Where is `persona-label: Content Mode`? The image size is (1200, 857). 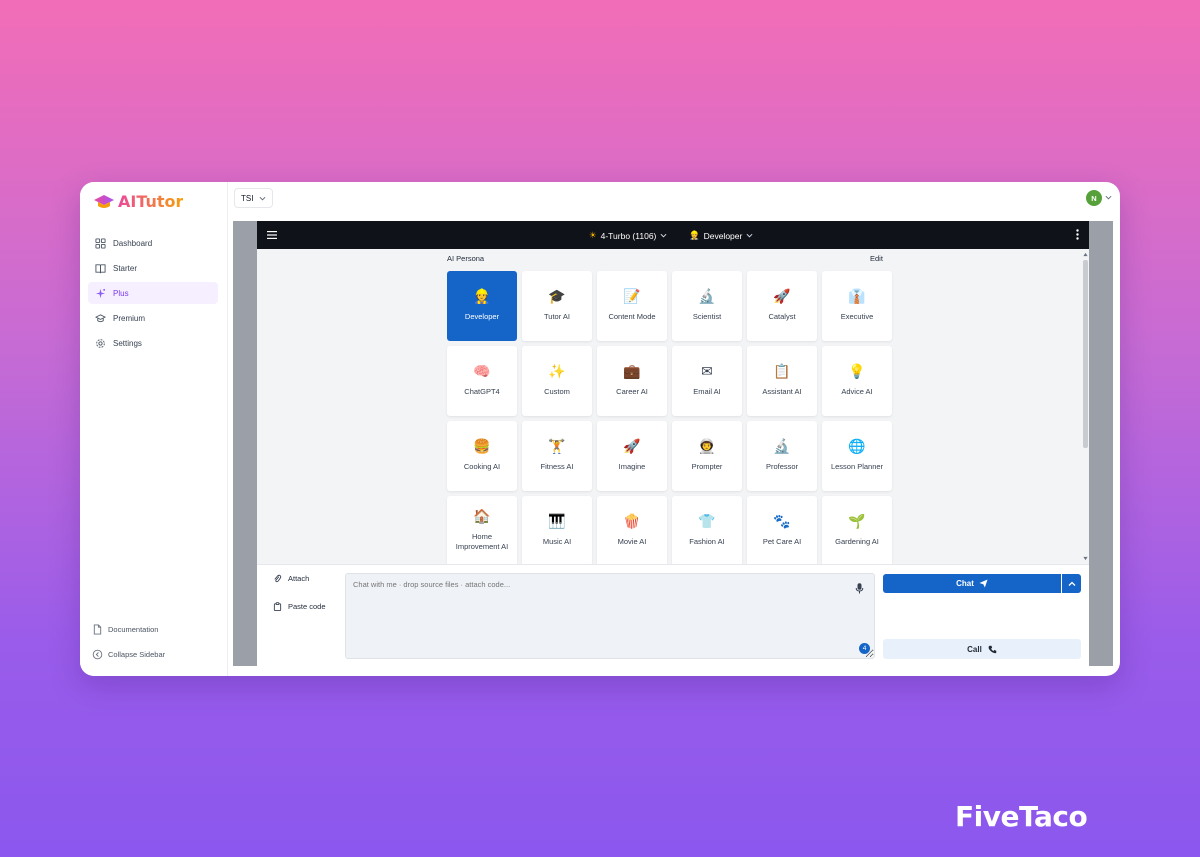
persona-label: Content Mode is located at coordinates (632, 316).